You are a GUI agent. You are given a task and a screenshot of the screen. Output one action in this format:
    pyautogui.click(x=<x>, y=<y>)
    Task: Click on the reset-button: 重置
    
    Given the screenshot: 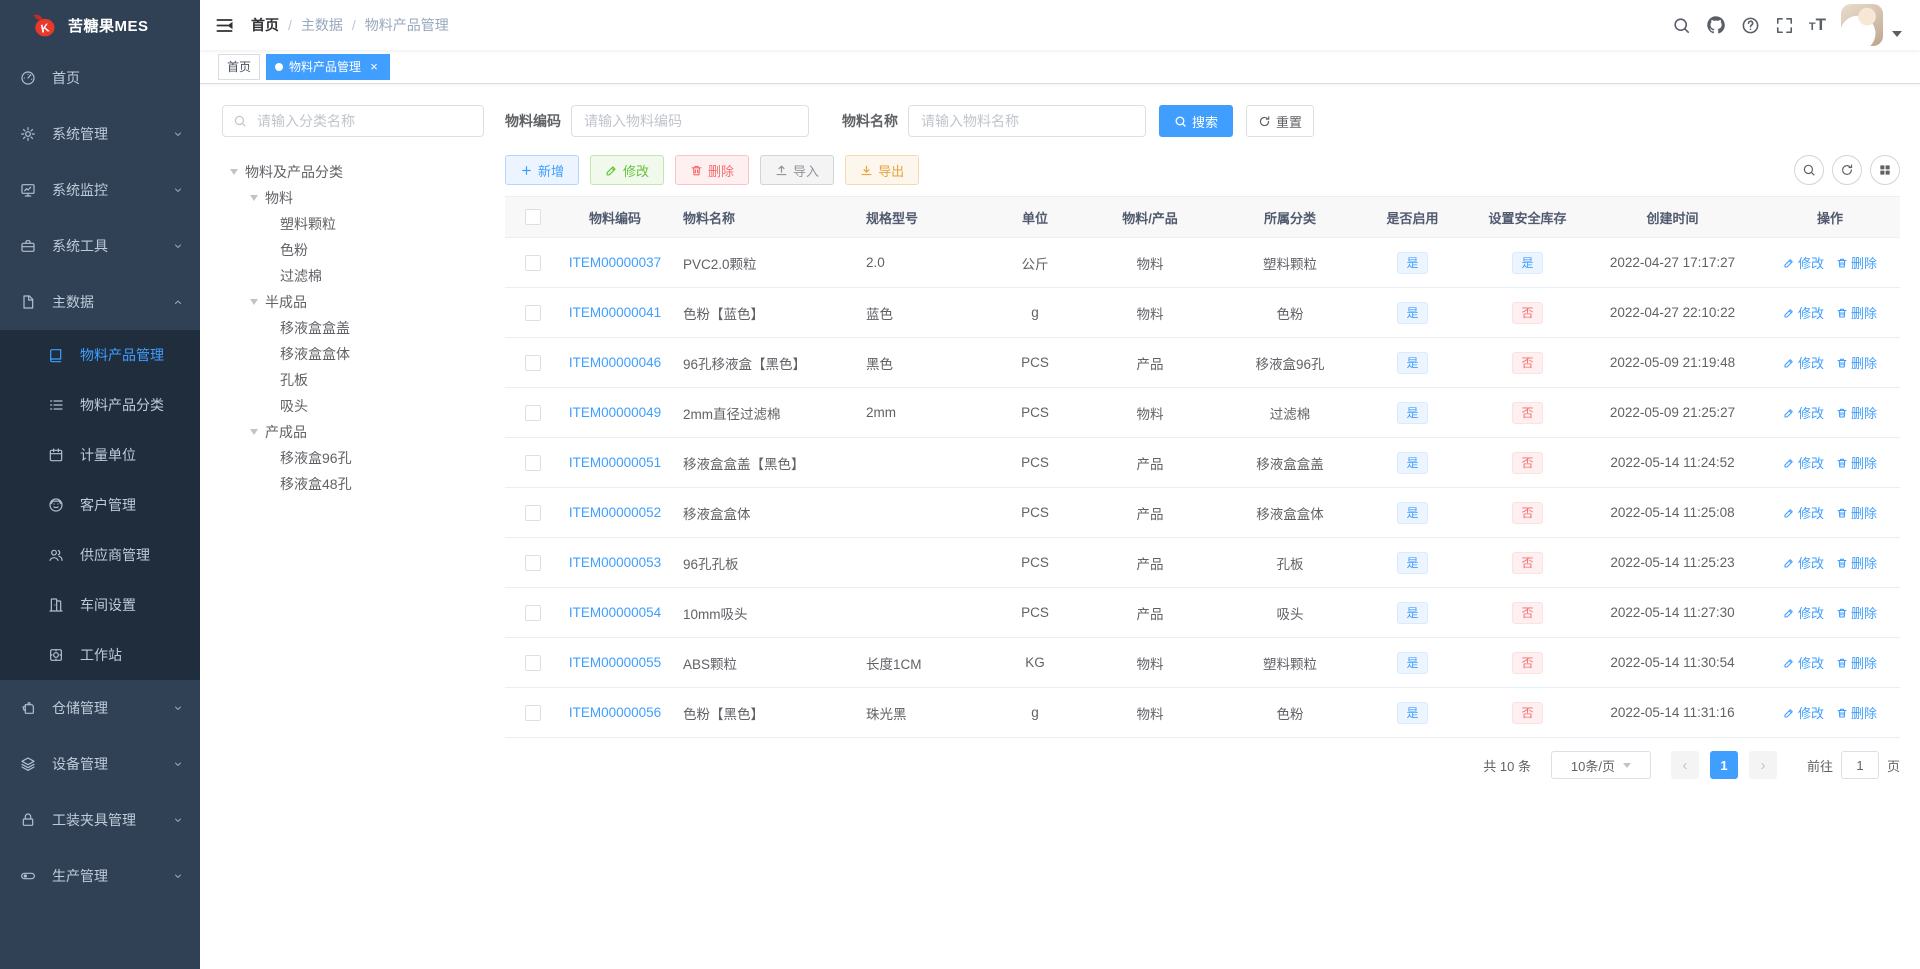 What is the action you would take?
    pyautogui.click(x=1280, y=121)
    